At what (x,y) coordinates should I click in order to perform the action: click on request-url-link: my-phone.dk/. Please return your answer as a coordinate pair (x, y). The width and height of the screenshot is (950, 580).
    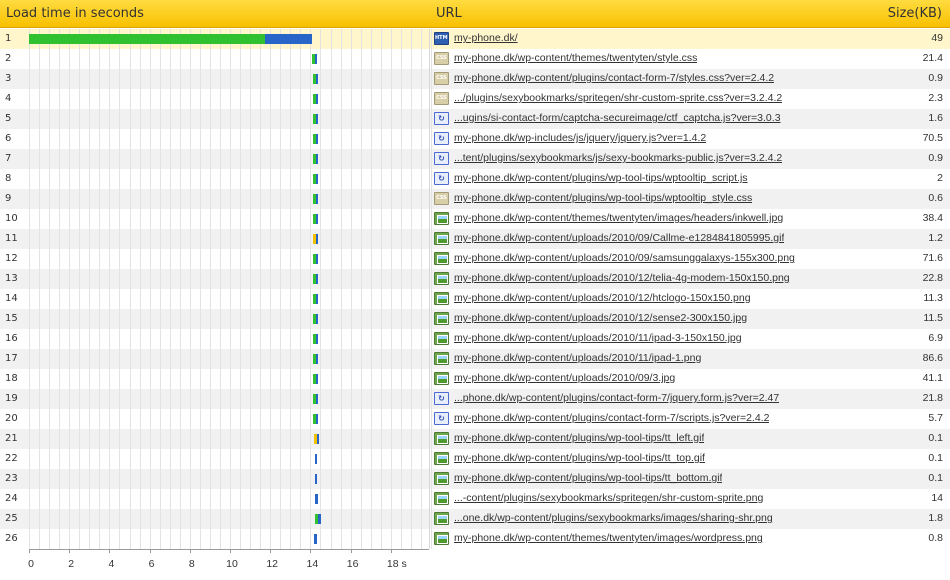
    Looking at the image, I should click on (486, 38).